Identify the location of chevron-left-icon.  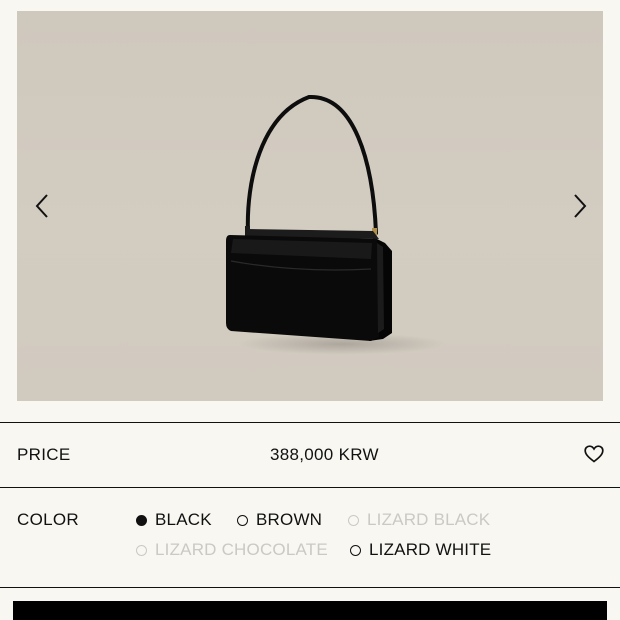
(41, 206).